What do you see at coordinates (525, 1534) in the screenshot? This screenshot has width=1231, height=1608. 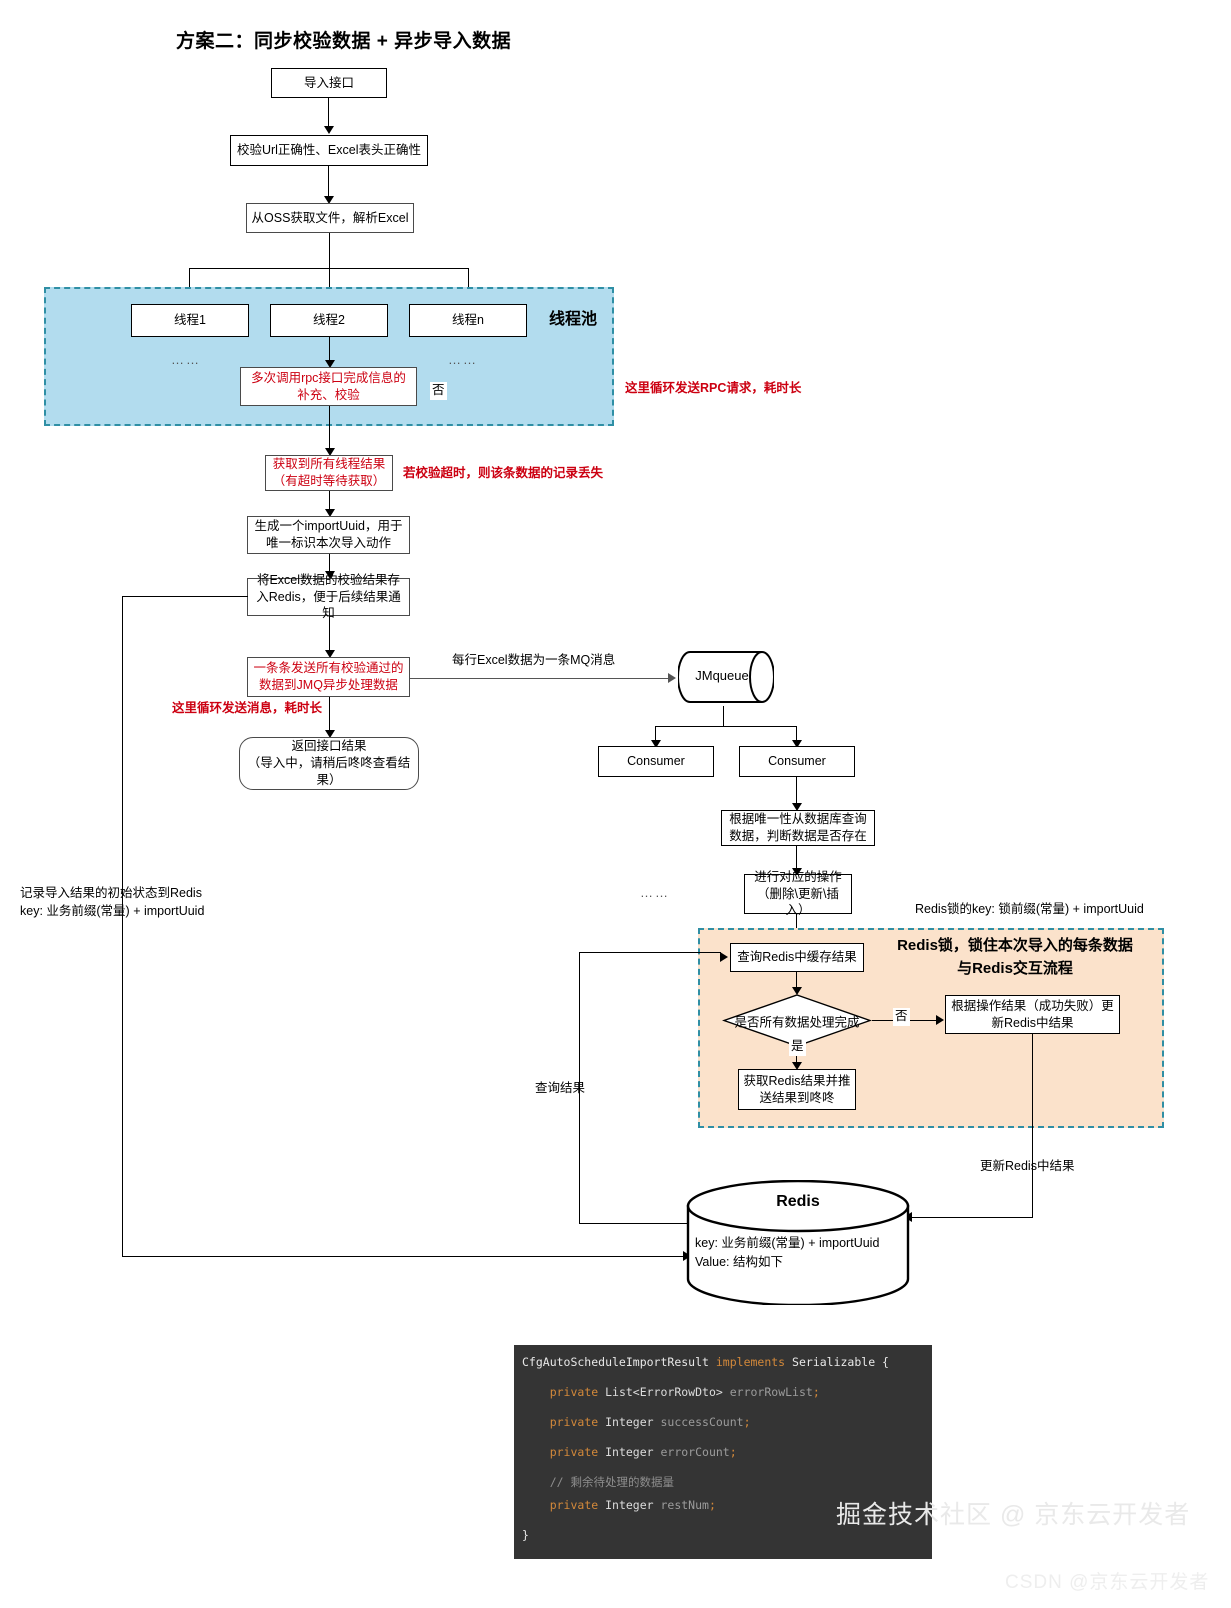 I see `code-token: }` at bounding box center [525, 1534].